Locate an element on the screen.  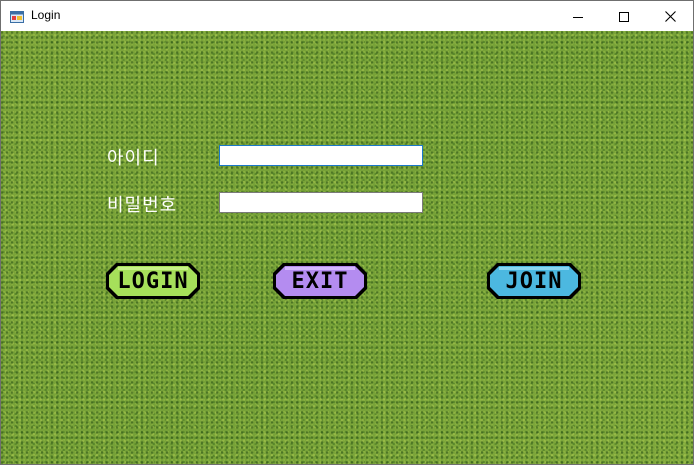
close-button is located at coordinates (670, 16).